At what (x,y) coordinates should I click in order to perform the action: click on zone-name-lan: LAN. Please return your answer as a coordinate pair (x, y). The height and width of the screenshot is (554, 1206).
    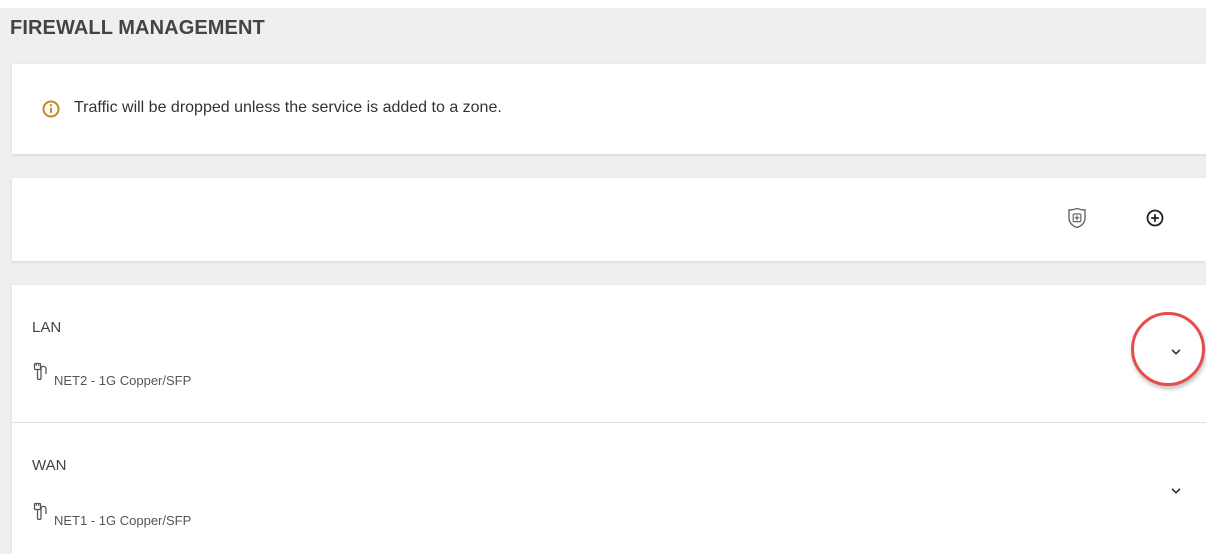
    Looking at the image, I should click on (47, 327).